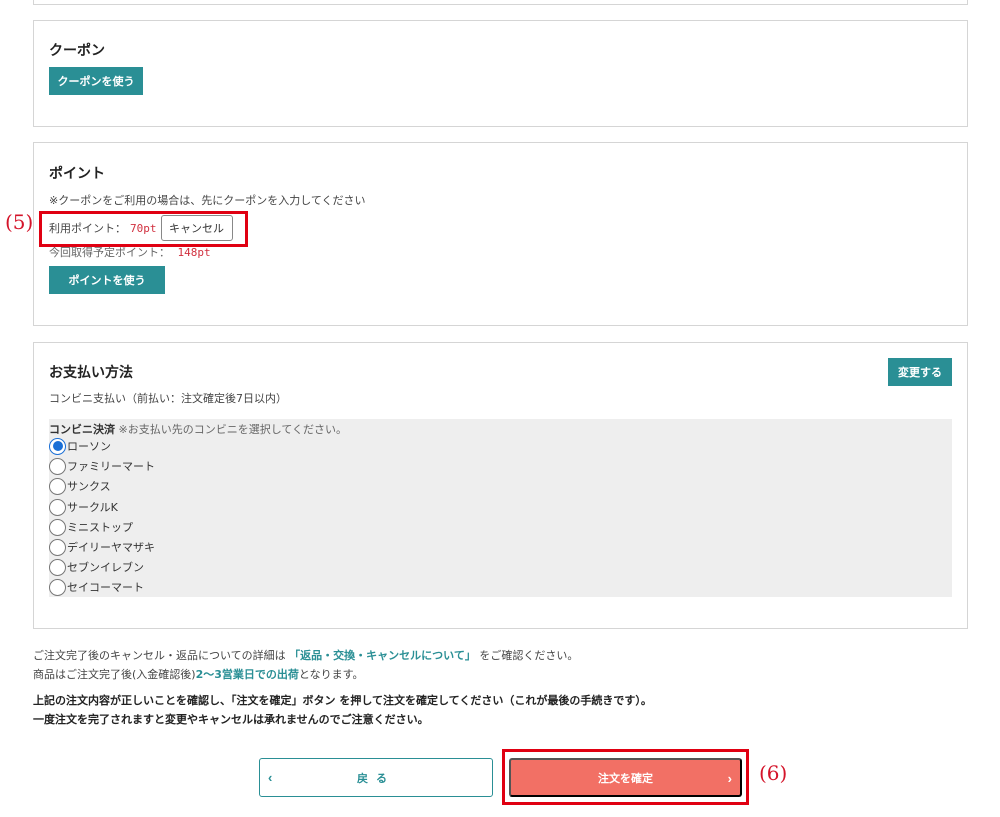  I want to click on coupon-section: クーポン クーポンを使う, so click(500, 73).